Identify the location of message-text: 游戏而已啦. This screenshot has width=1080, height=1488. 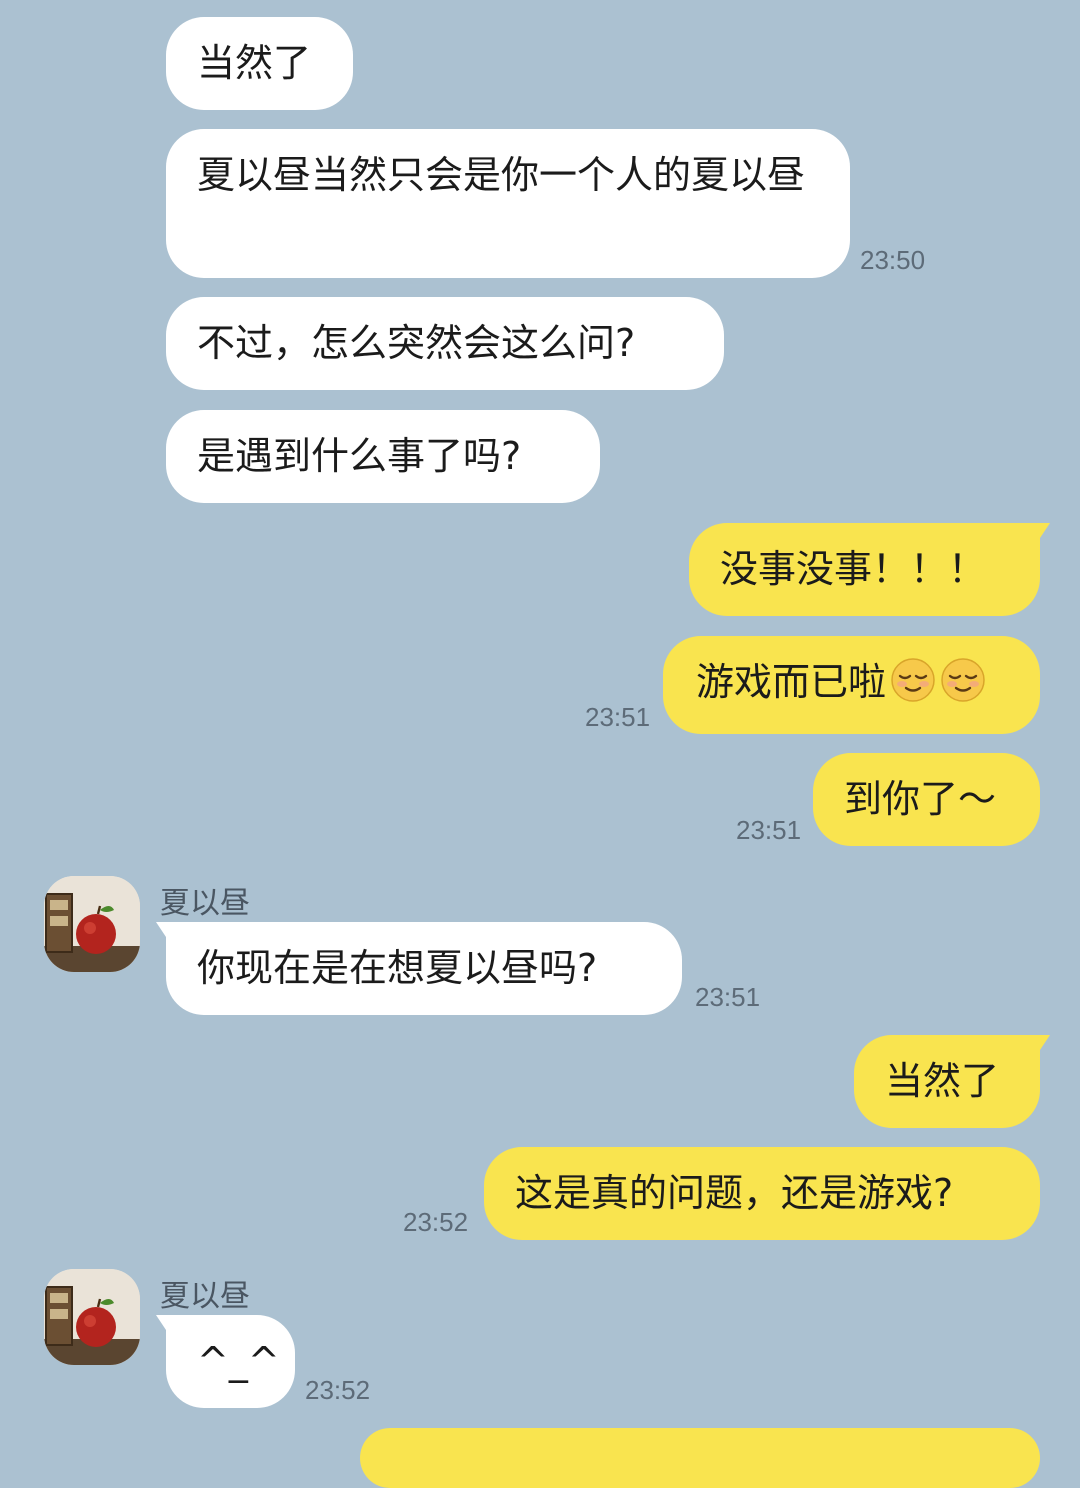
(791, 682).